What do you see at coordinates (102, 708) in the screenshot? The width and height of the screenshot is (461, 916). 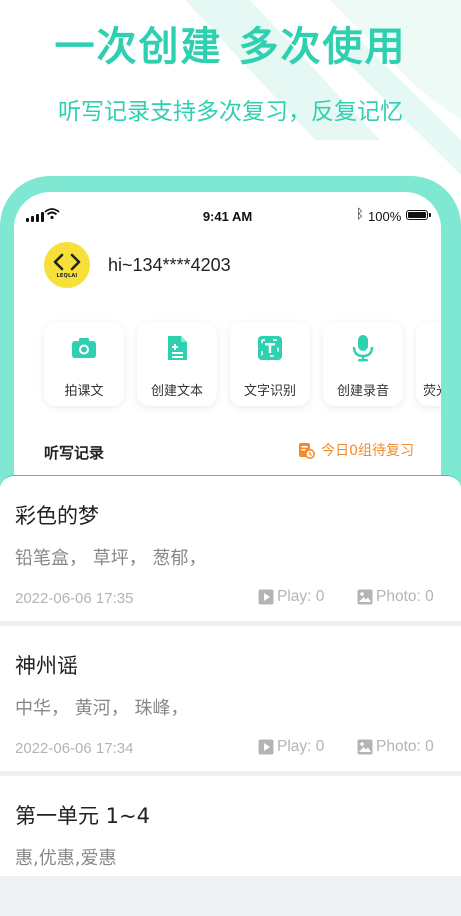 I see `record-words: 中华， 黄河， 珠峰，` at bounding box center [102, 708].